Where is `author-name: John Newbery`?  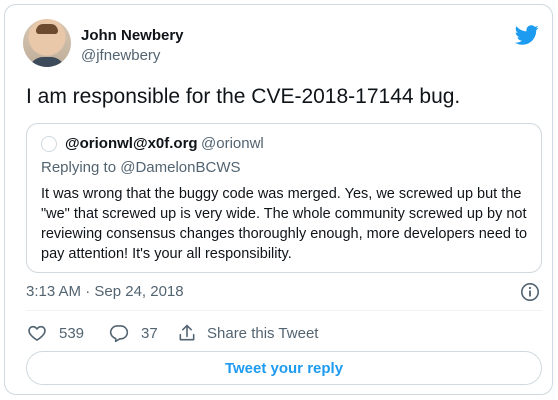 author-name: John Newbery is located at coordinates (132, 35).